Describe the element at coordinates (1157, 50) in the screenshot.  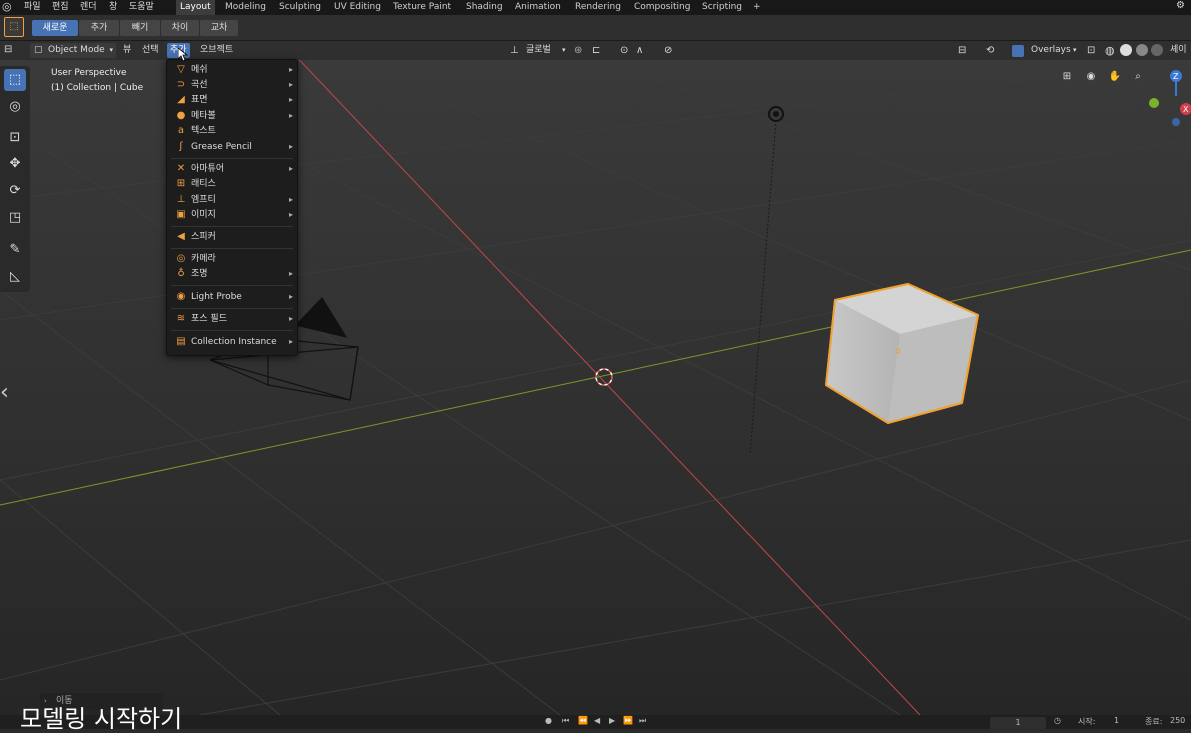
I see `rendered-shading-icon` at that location.